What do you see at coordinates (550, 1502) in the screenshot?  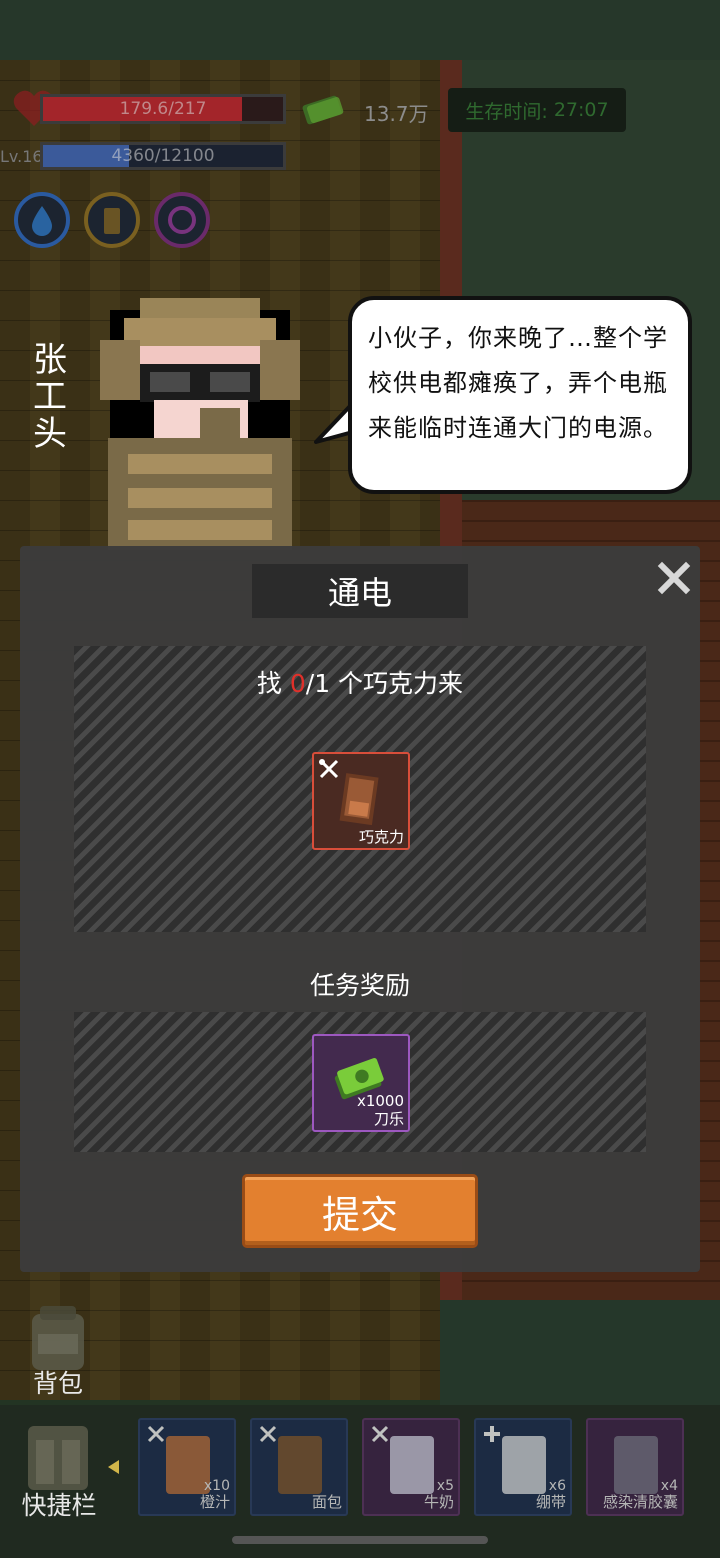 I see `hotbar-item-name: 绷带` at bounding box center [550, 1502].